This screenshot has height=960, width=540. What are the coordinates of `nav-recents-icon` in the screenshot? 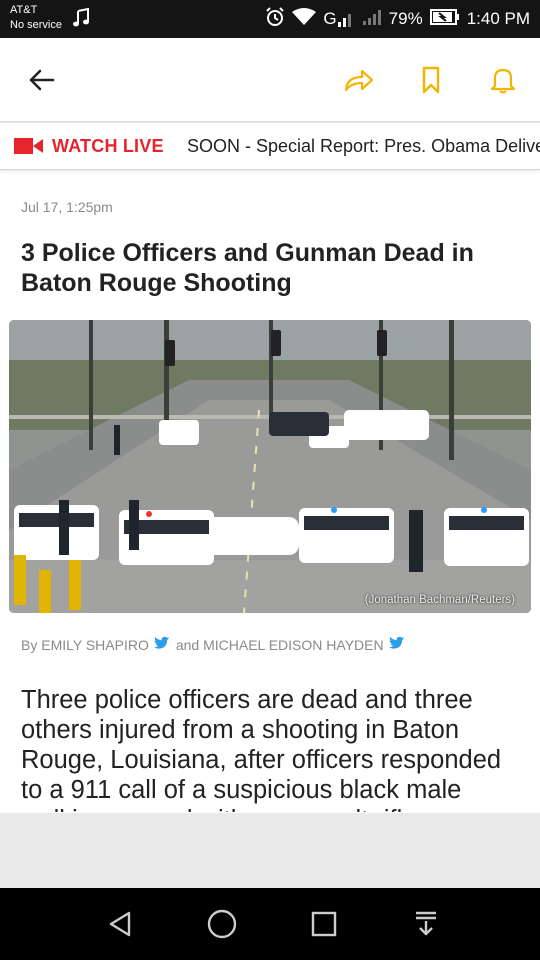 It's located at (324, 924).